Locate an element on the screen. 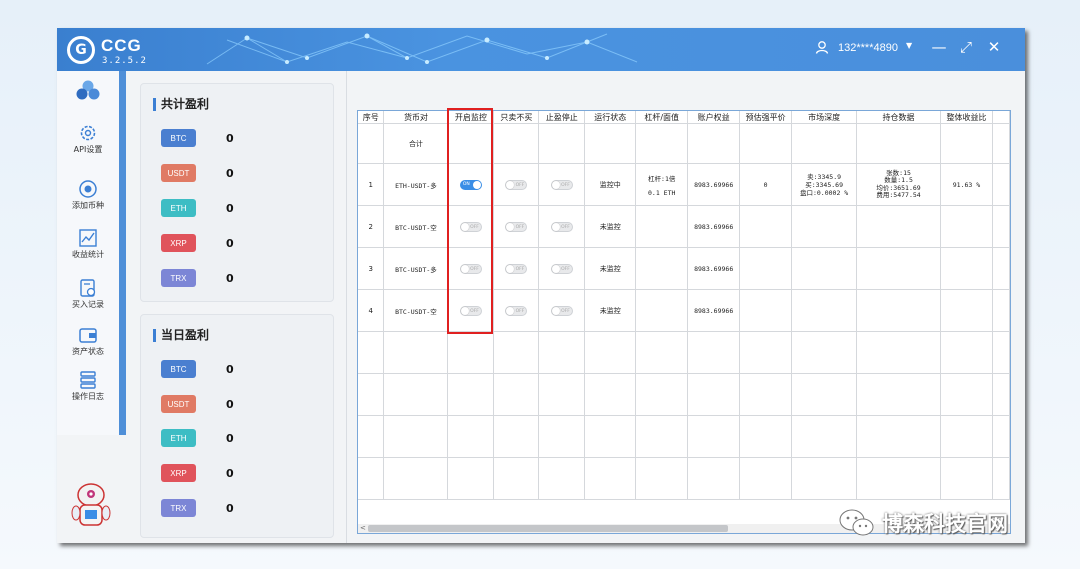  sidebar-item-assets: 资产状态 is located at coordinates (88, 341).